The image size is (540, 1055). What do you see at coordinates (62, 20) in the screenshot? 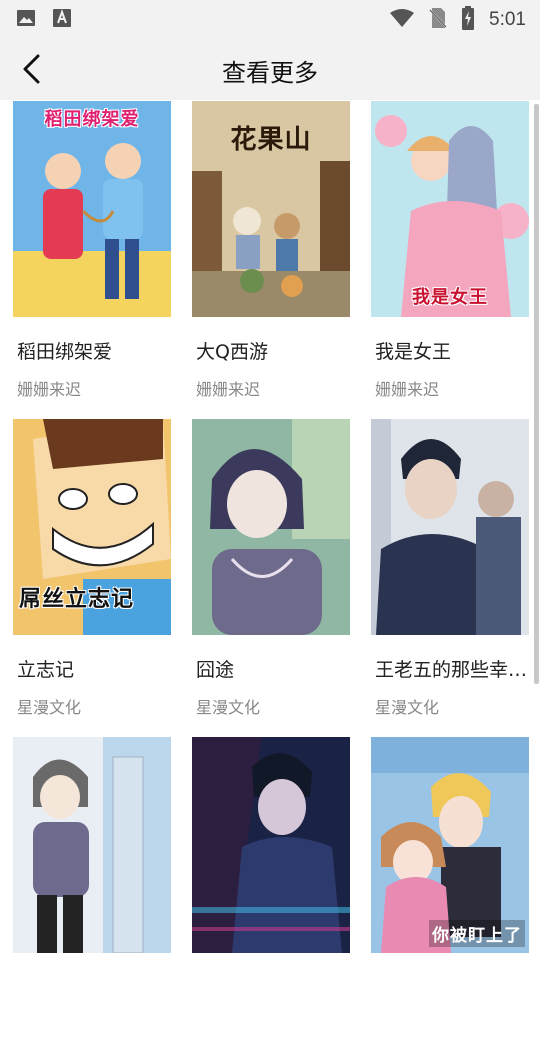
I see `font-download-icon` at bounding box center [62, 20].